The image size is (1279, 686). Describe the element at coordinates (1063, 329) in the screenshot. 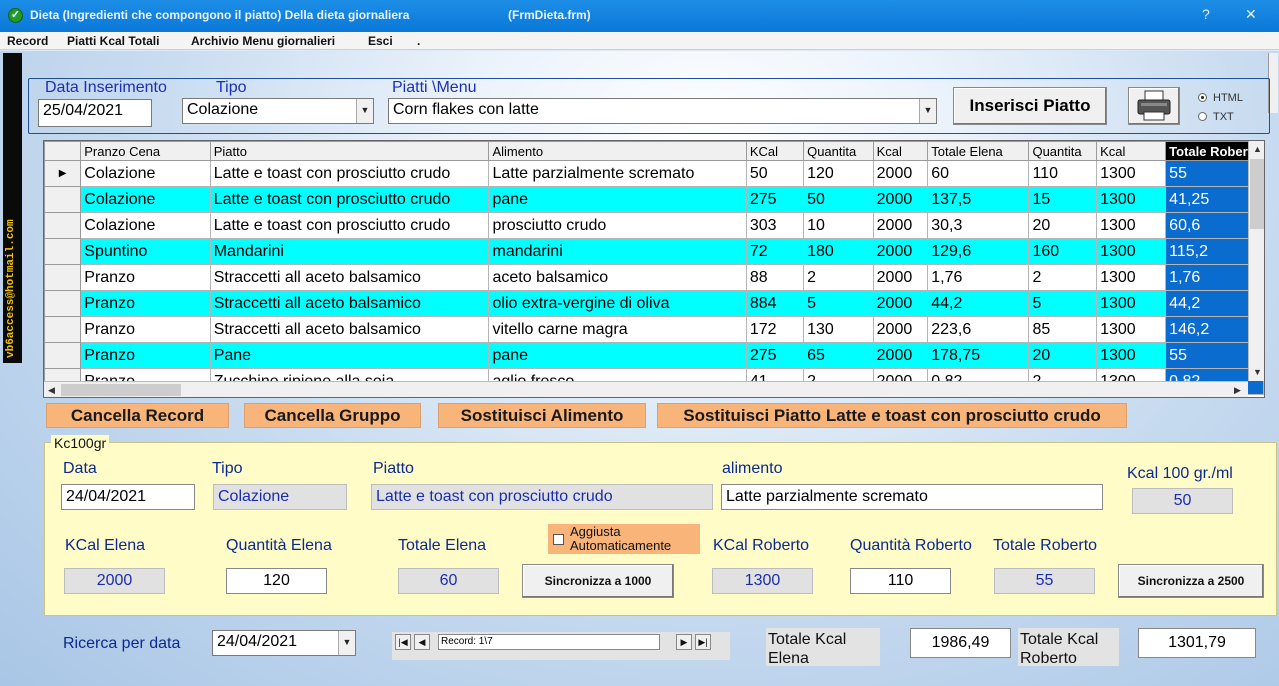

I see `cell-quantita-roberto: 85` at that location.